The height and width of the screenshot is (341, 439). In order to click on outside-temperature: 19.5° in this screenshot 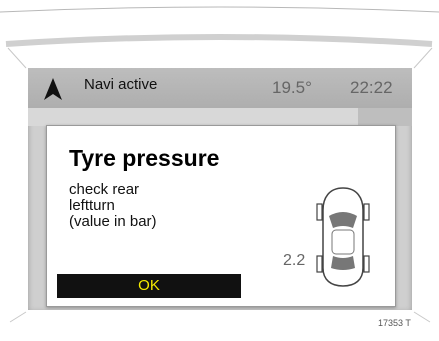, I will do `click(292, 87)`.